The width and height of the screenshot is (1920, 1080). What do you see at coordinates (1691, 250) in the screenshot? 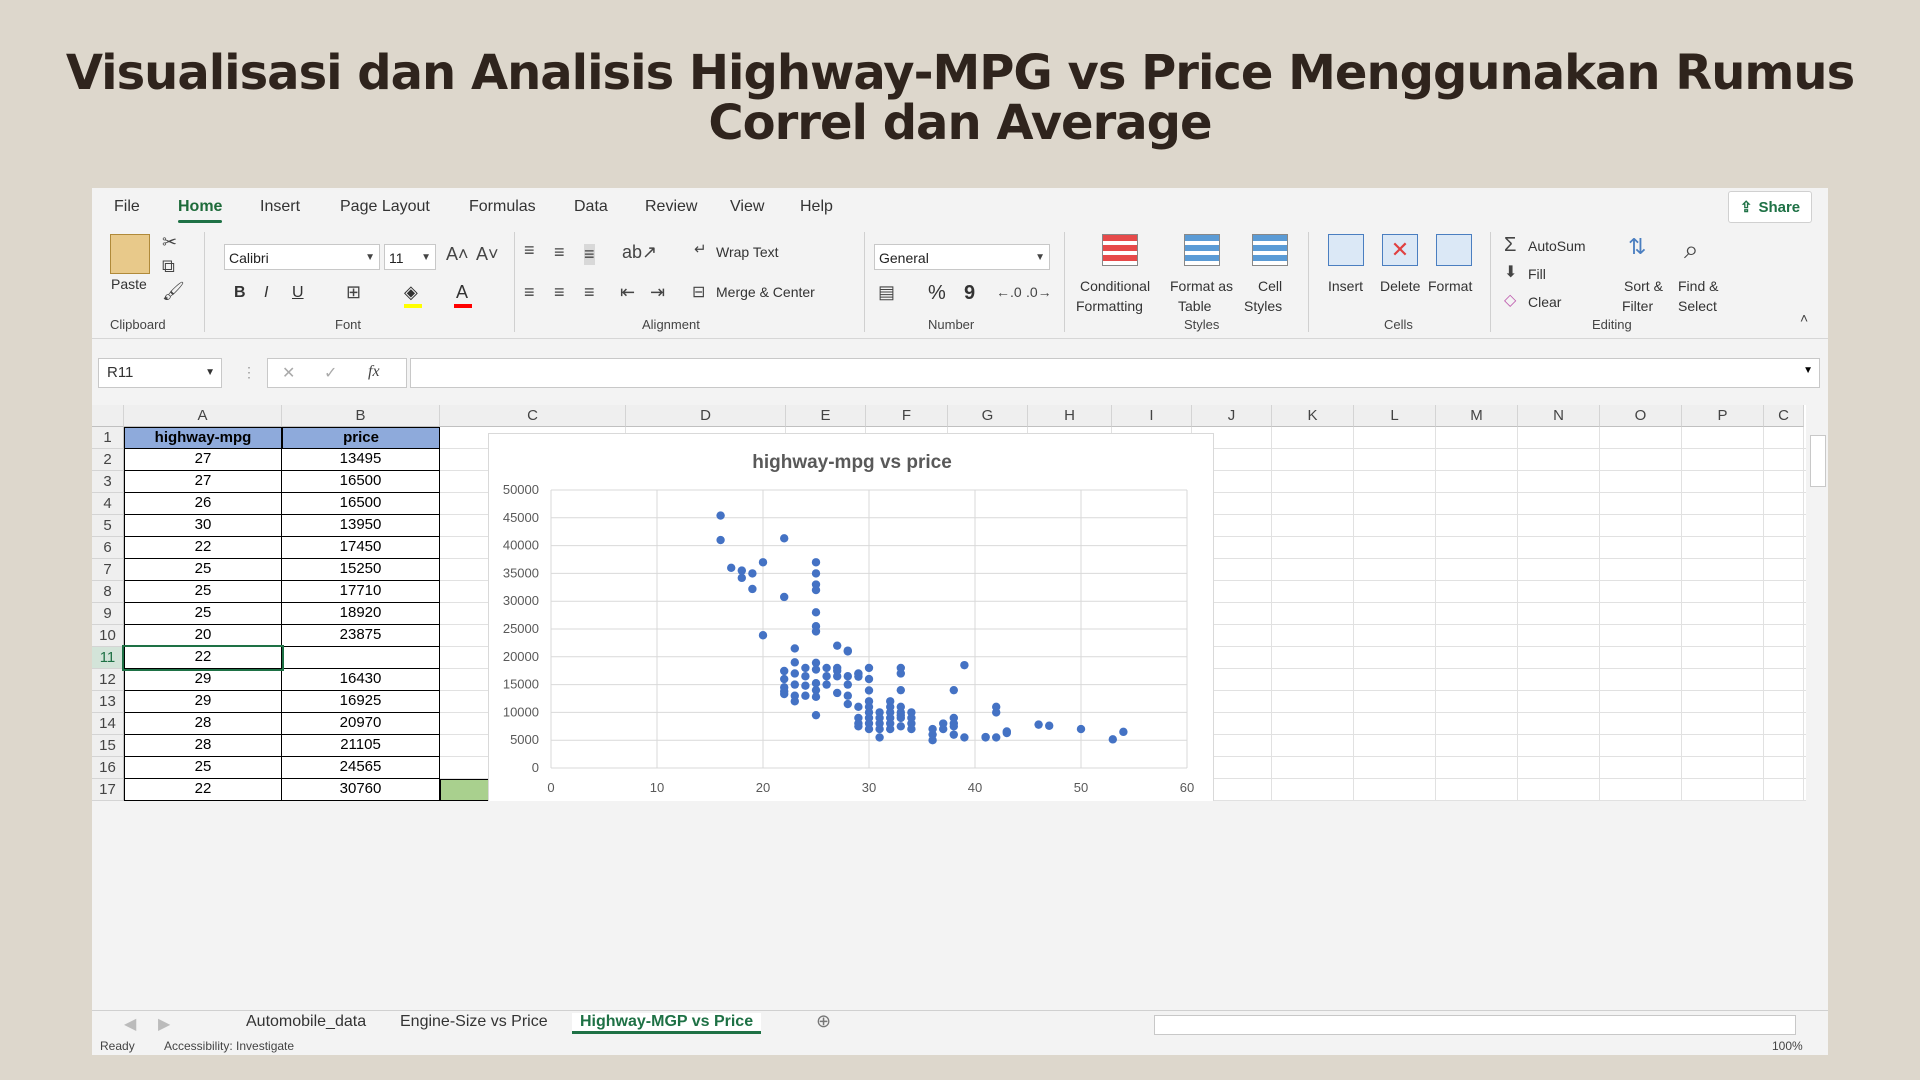
I see `find-select-icon: ⌕` at bounding box center [1691, 250].